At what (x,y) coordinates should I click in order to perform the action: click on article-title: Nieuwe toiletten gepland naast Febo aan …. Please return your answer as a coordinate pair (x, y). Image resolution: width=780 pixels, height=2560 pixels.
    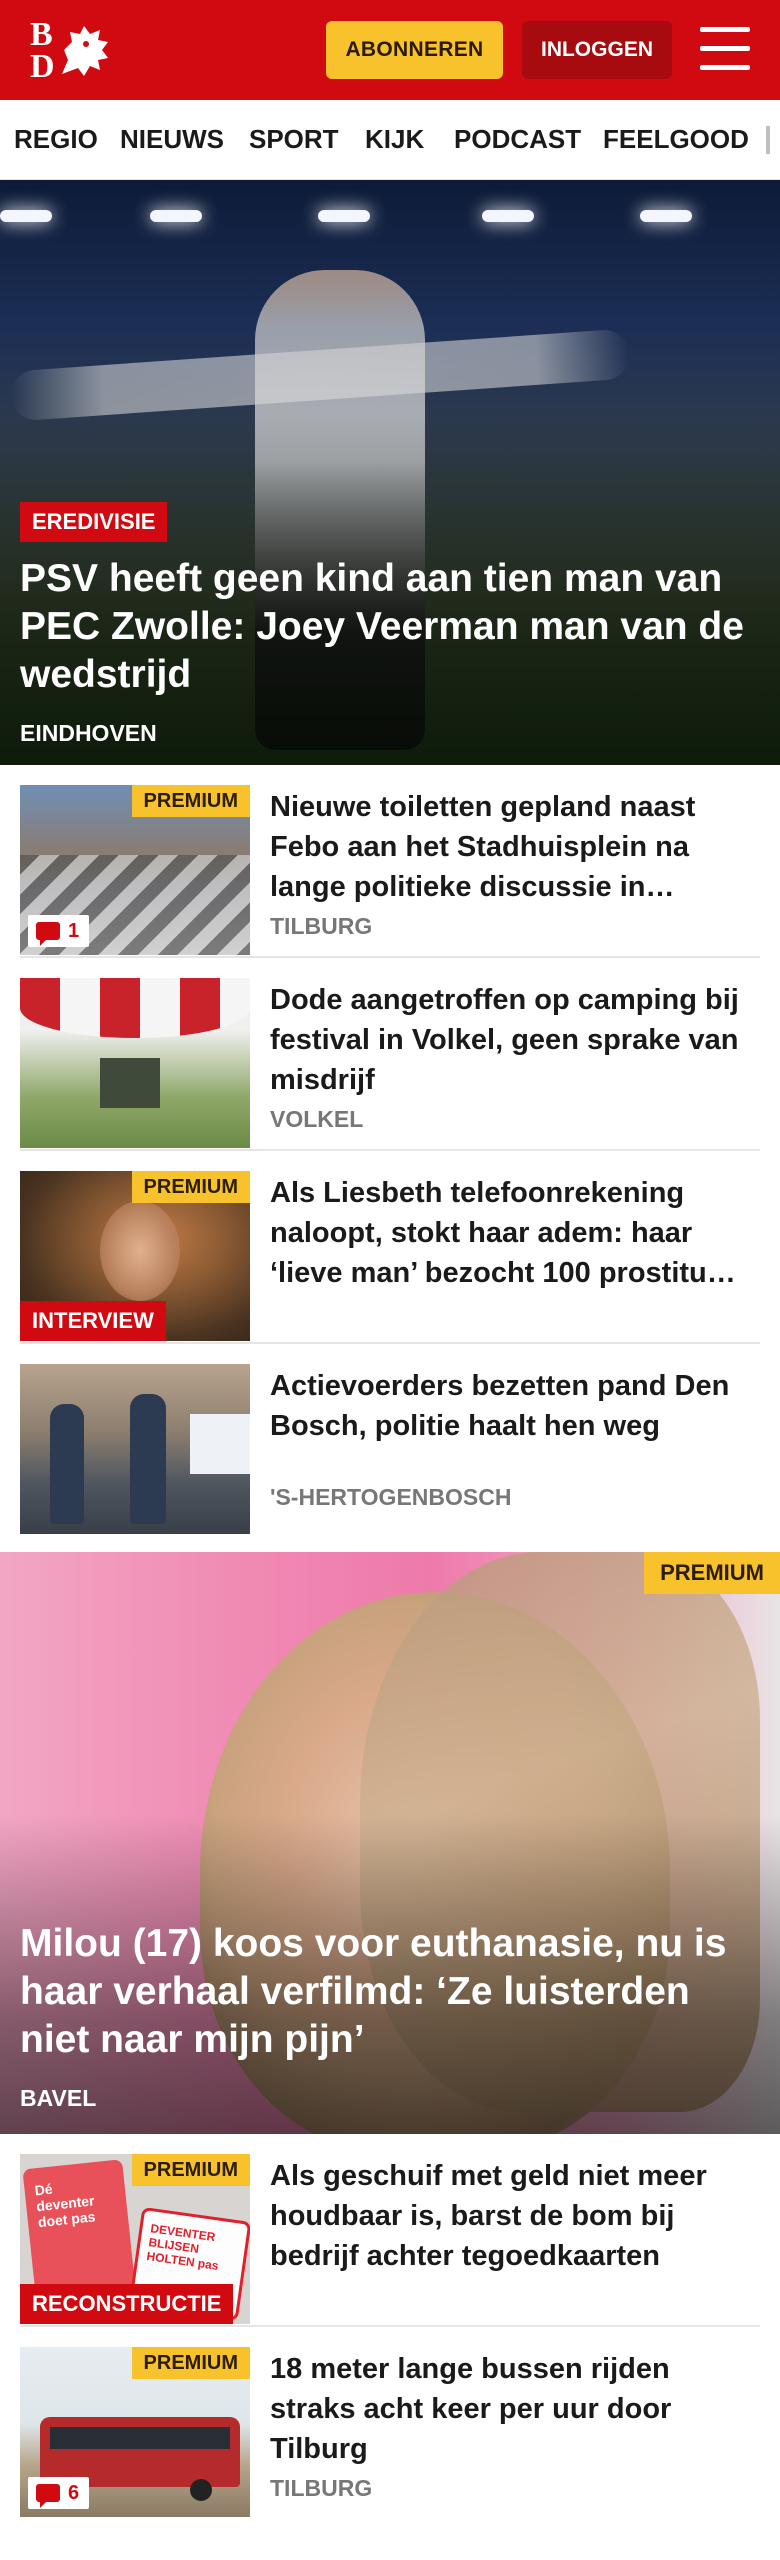
    Looking at the image, I should click on (515, 847).